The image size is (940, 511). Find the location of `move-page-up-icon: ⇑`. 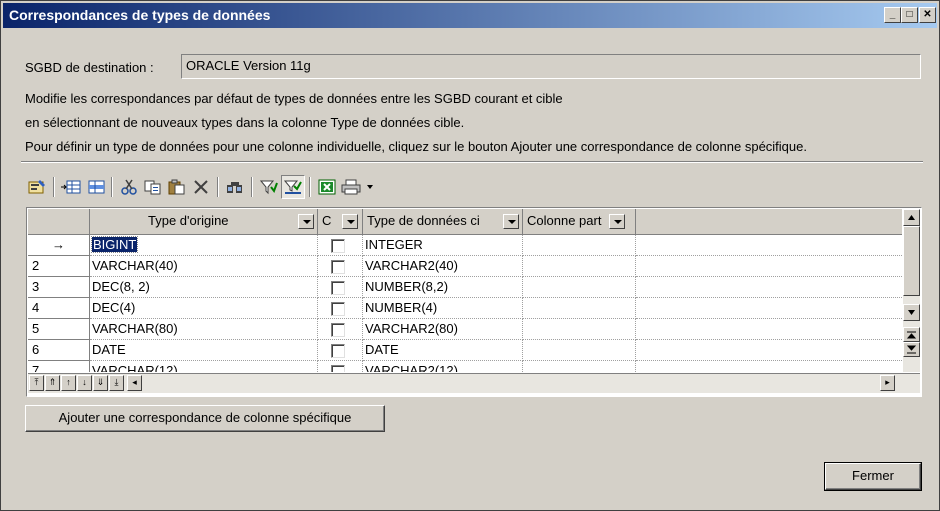

move-page-up-icon: ⇑ is located at coordinates (52, 383).